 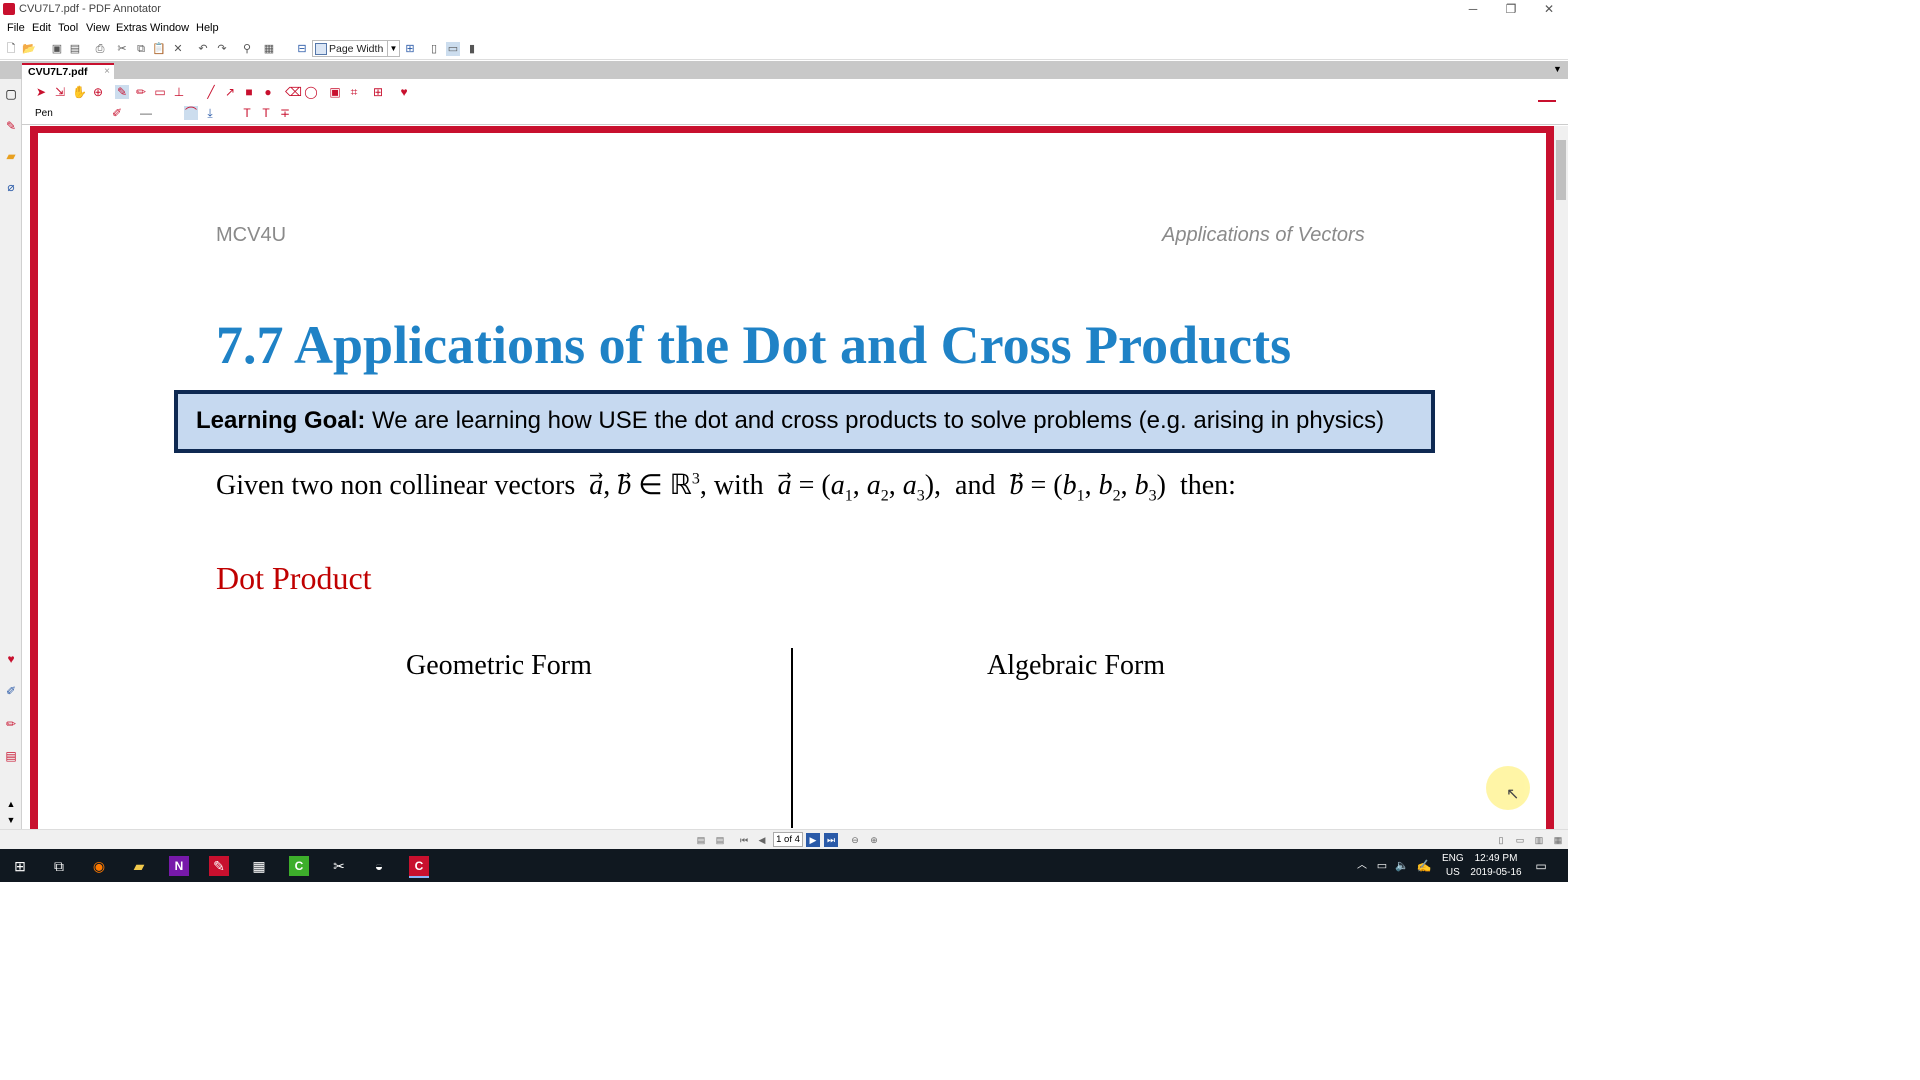 I want to click on panel-menu-icon, so click(x=1547, y=101).